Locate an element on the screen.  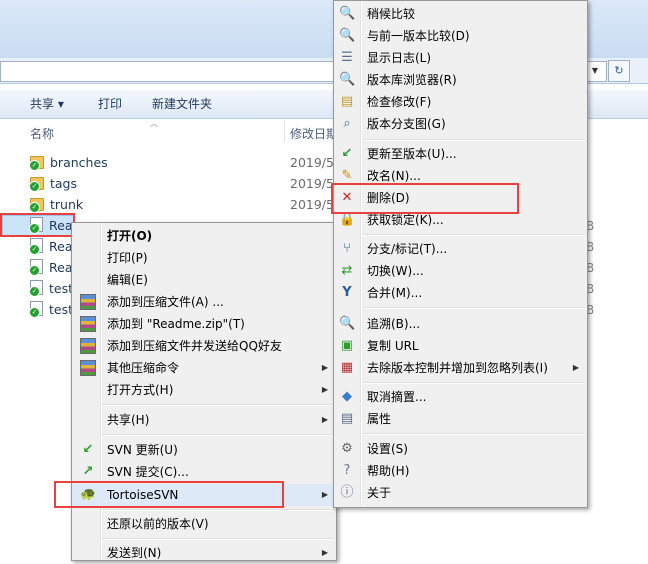
svn-diff-later: 🔍 稍候比较 is located at coordinates (460, 14).